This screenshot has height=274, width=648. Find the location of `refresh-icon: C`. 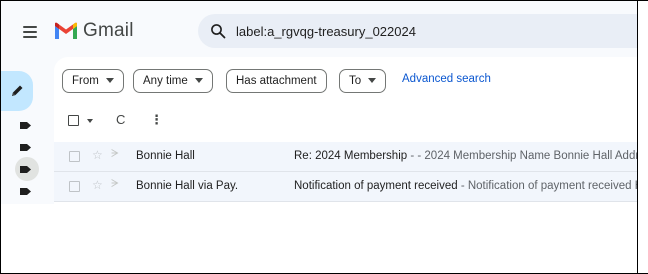

refresh-icon: C is located at coordinates (120, 119).